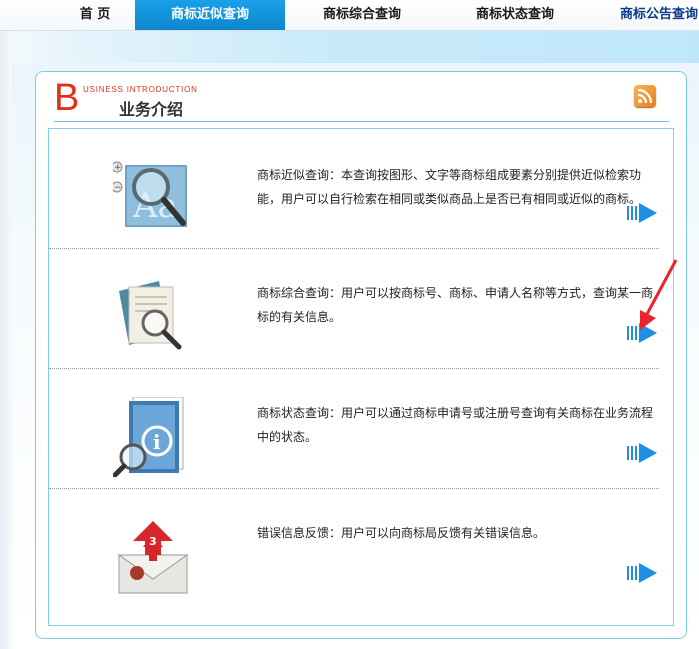  I want to click on top-navigation: 首 页 商标近似查询 商标综合查询 商标状态查询 商标公告查询, so click(349, 15).